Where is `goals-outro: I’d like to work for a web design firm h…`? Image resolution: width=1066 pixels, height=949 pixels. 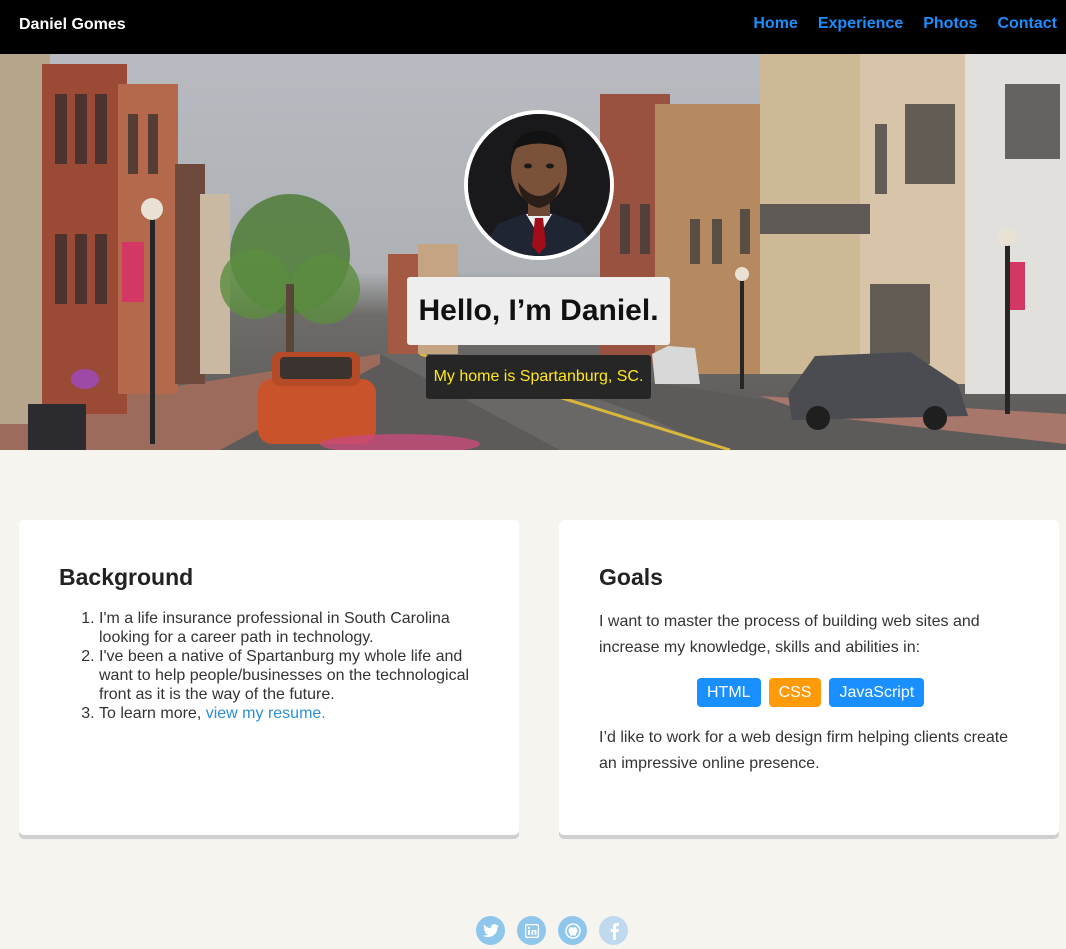 goals-outro: I’d like to work for a web design firm h… is located at coordinates (804, 750).